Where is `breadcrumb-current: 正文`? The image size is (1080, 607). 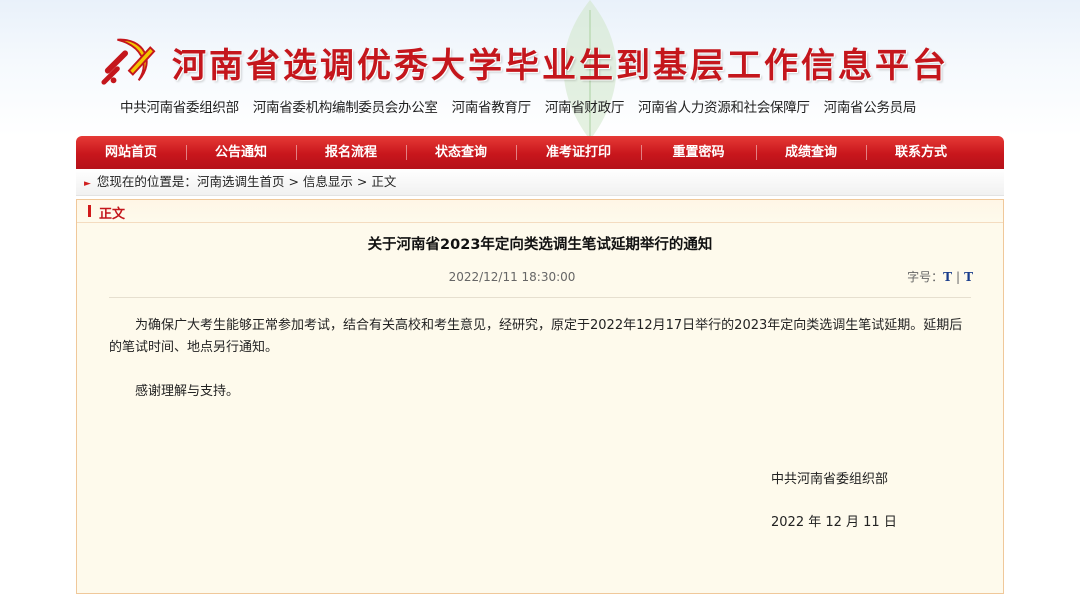
breadcrumb-current: 正文 is located at coordinates (384, 181).